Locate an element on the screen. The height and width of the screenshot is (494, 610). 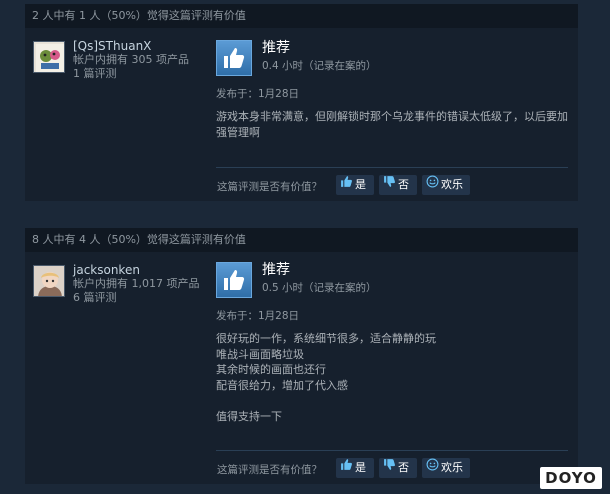
author-review-count: 6 篇评测 is located at coordinates (143, 298).